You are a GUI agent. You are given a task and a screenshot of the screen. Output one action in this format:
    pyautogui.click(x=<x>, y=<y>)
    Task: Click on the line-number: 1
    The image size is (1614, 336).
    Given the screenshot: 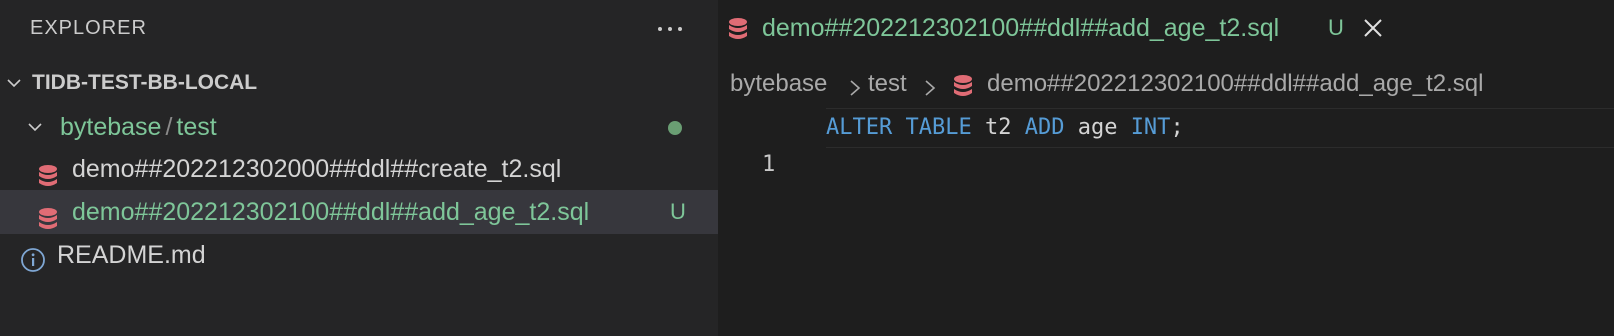 What is the action you would take?
    pyautogui.click(x=769, y=164)
    